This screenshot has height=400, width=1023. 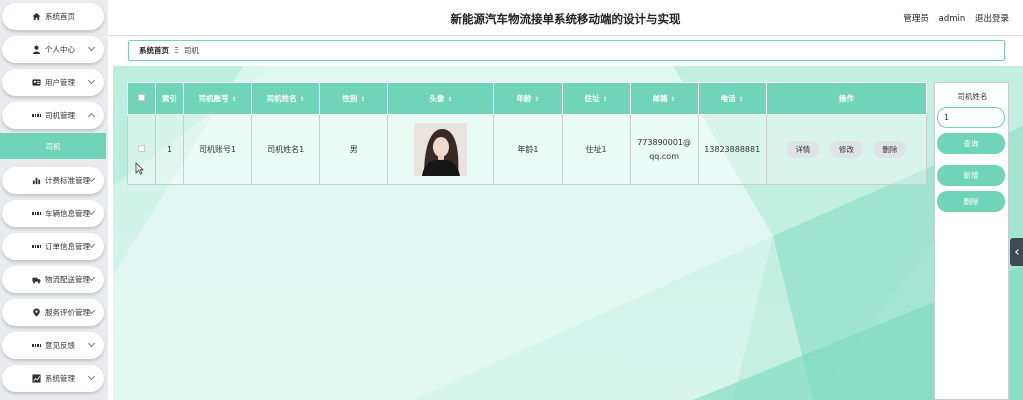 I want to click on page-title: 新能源汽车物流接单系统移动端的设计与实现, so click(x=565, y=19).